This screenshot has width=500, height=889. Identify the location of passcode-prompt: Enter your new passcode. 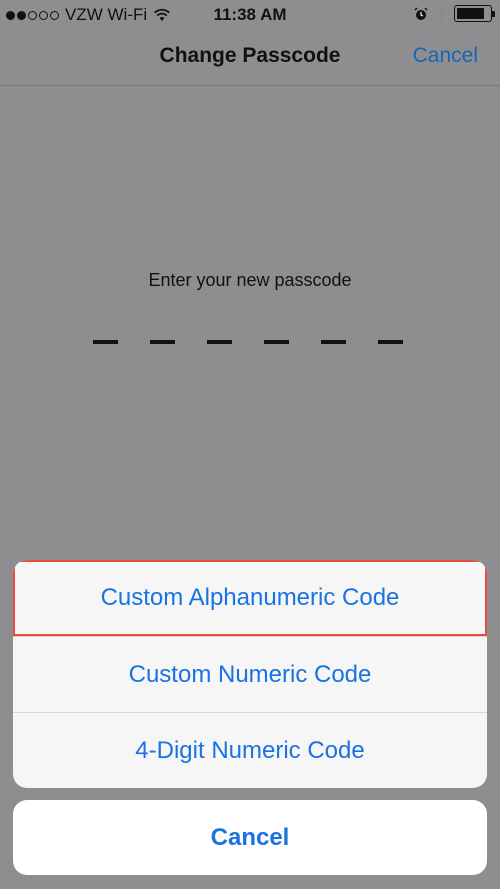
(250, 280).